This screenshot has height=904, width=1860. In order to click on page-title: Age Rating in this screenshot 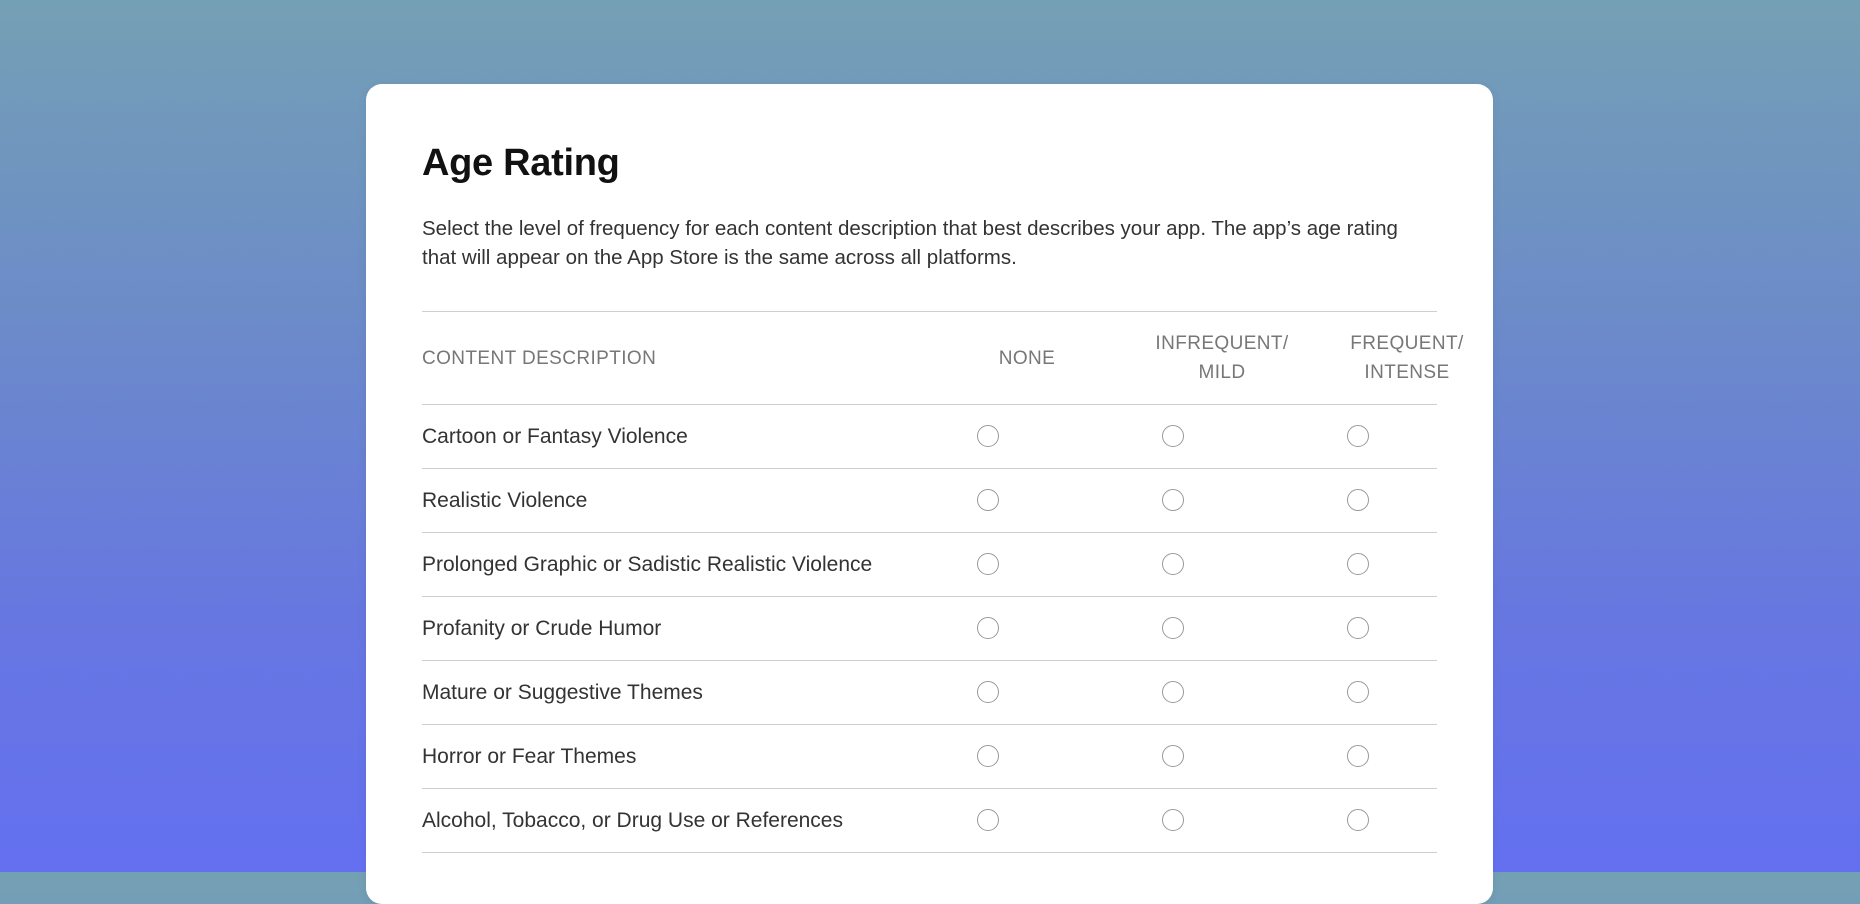, I will do `click(521, 163)`.